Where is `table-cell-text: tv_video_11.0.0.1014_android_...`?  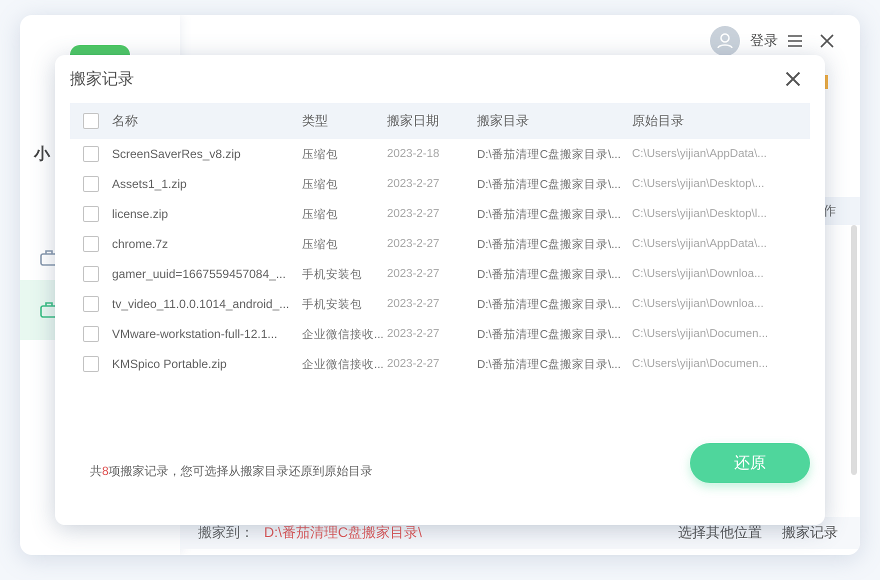
table-cell-text: tv_video_11.0.0.1014_android_... is located at coordinates (201, 304).